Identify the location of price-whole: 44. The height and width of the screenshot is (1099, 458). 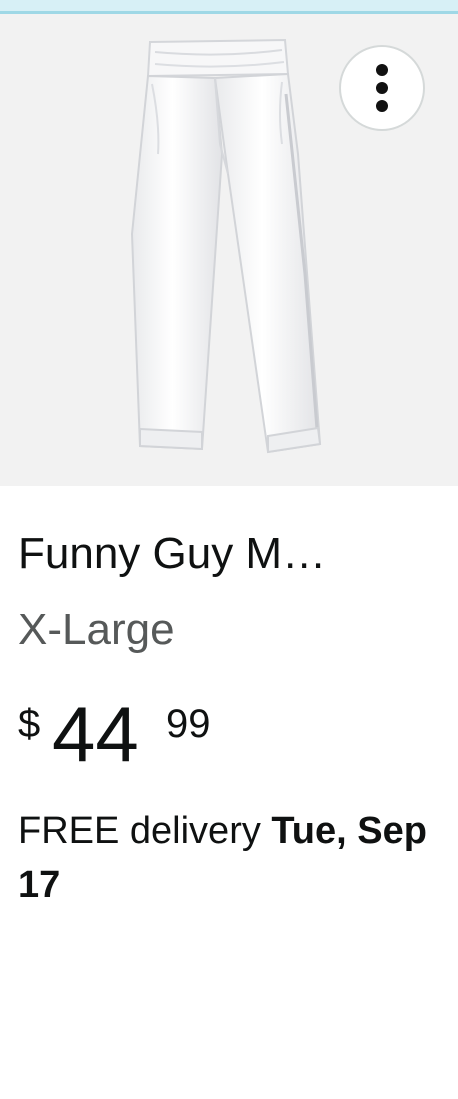
(95, 734).